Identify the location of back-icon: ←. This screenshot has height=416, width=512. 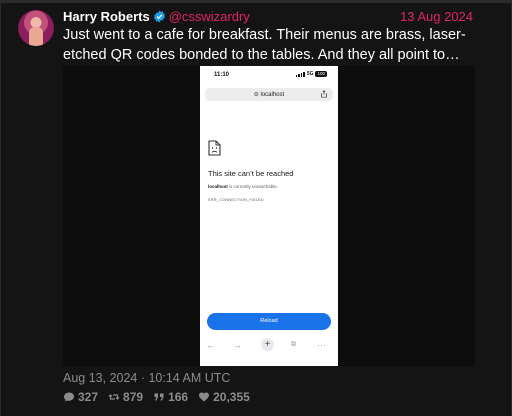
(210, 345).